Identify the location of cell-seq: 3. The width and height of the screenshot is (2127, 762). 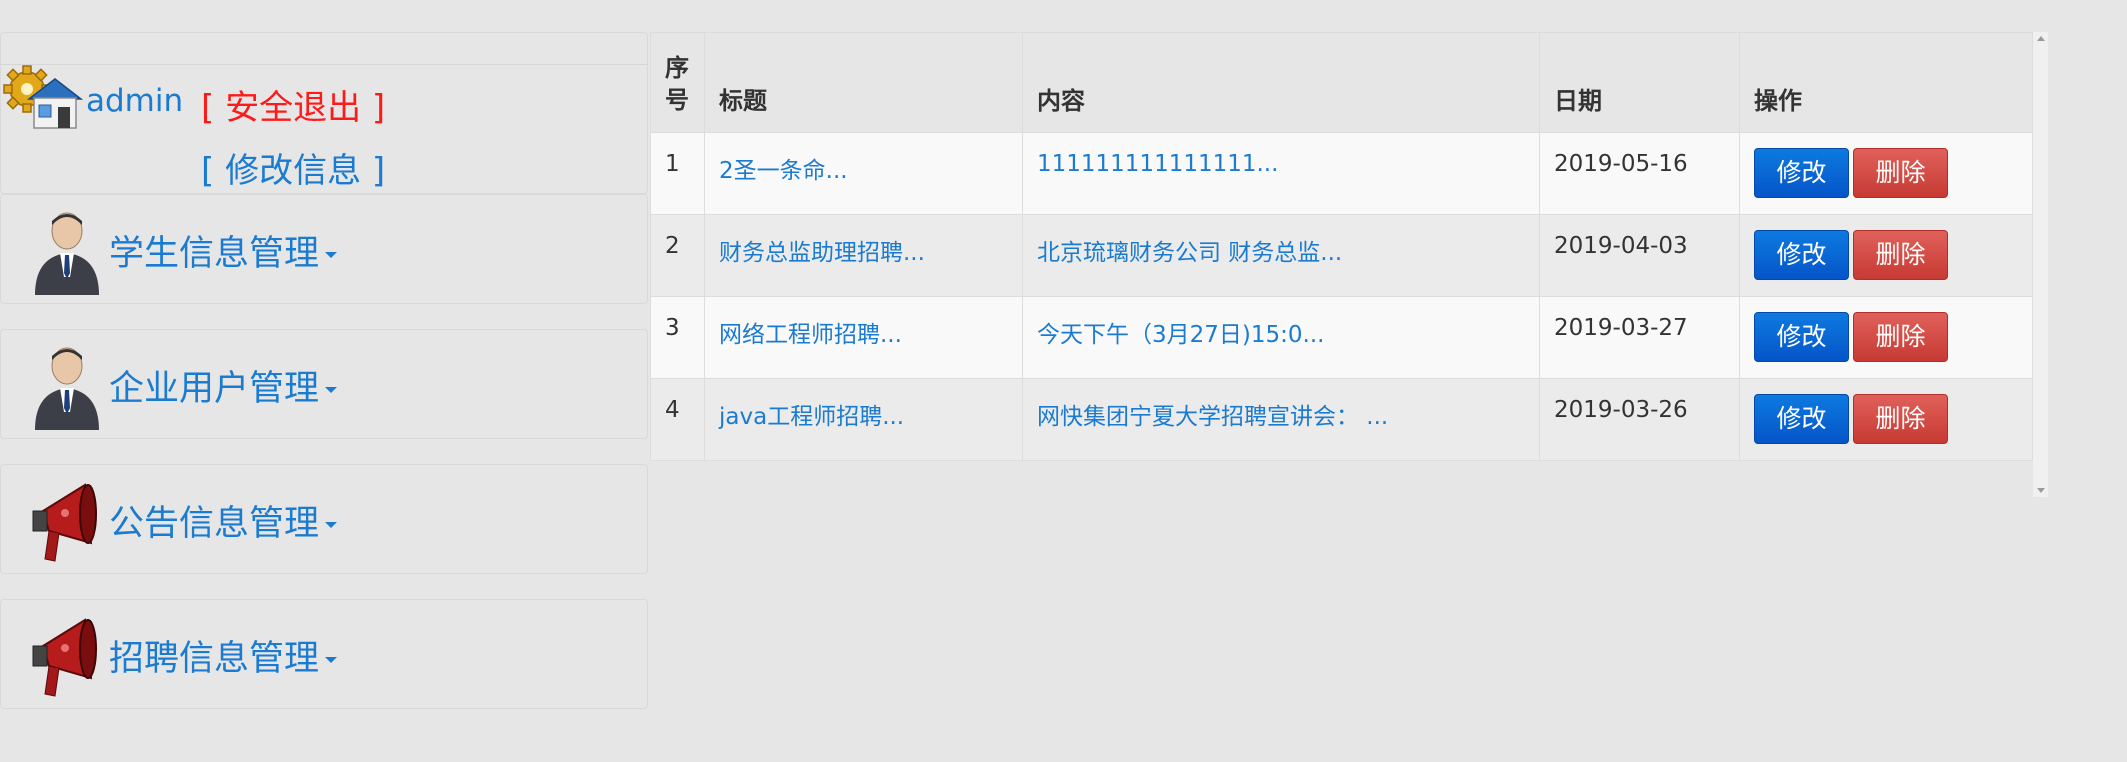
(677, 337).